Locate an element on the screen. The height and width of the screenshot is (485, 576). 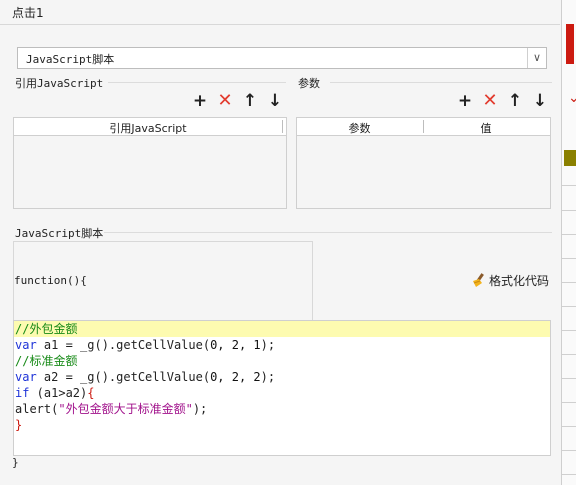
dialog-title: 点击1 is located at coordinates (28, 13).